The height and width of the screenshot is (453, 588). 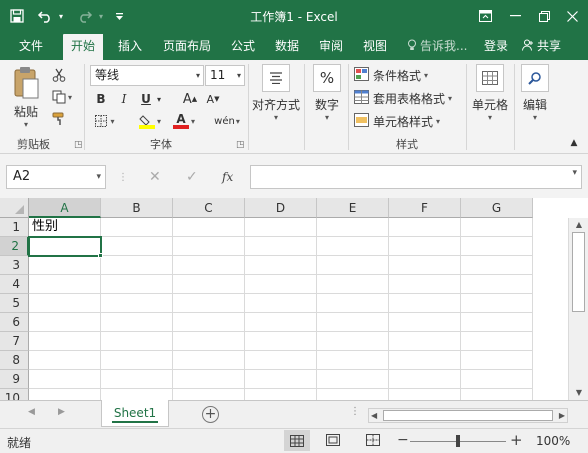 What do you see at coordinates (31, 412) in the screenshot?
I see `previous-sheet-icon: ◀` at bounding box center [31, 412].